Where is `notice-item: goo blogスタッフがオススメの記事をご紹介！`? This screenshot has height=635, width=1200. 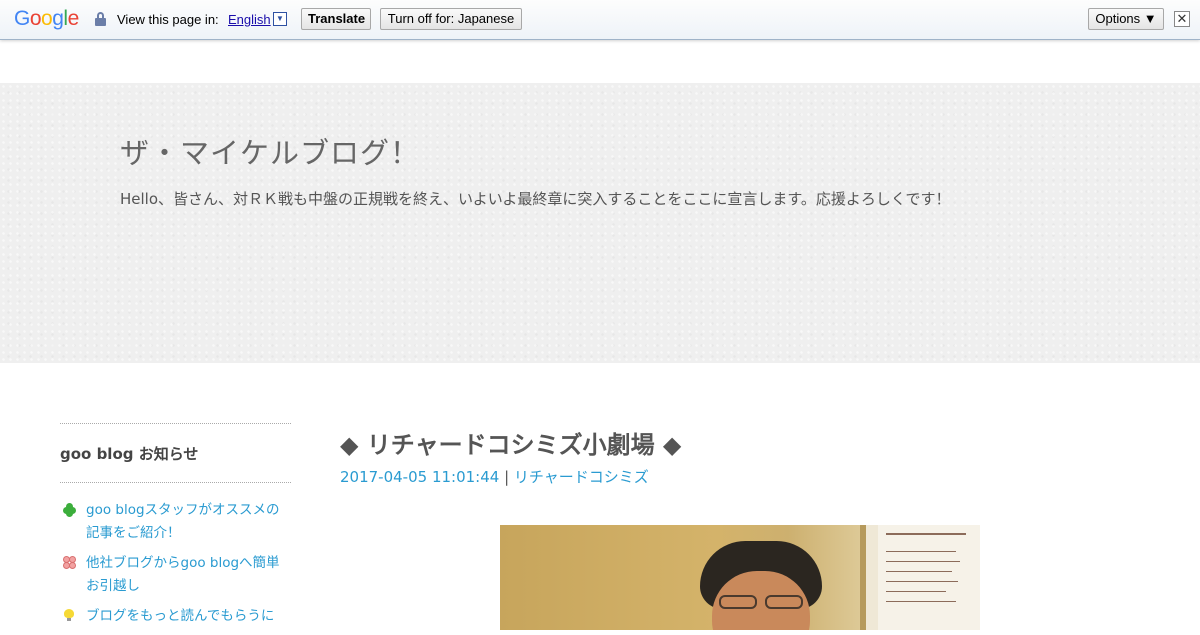
notice-item: goo blogスタッフがオススメの記事をご紹介！ is located at coordinates (175, 522).